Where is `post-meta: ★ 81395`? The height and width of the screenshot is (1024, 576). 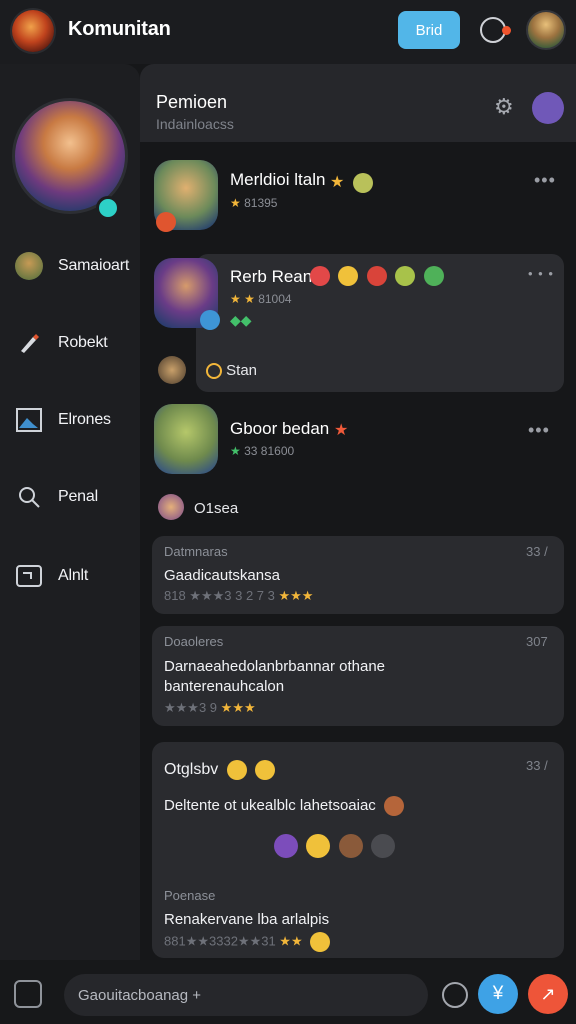
post-meta: ★ 81395 is located at coordinates (254, 203).